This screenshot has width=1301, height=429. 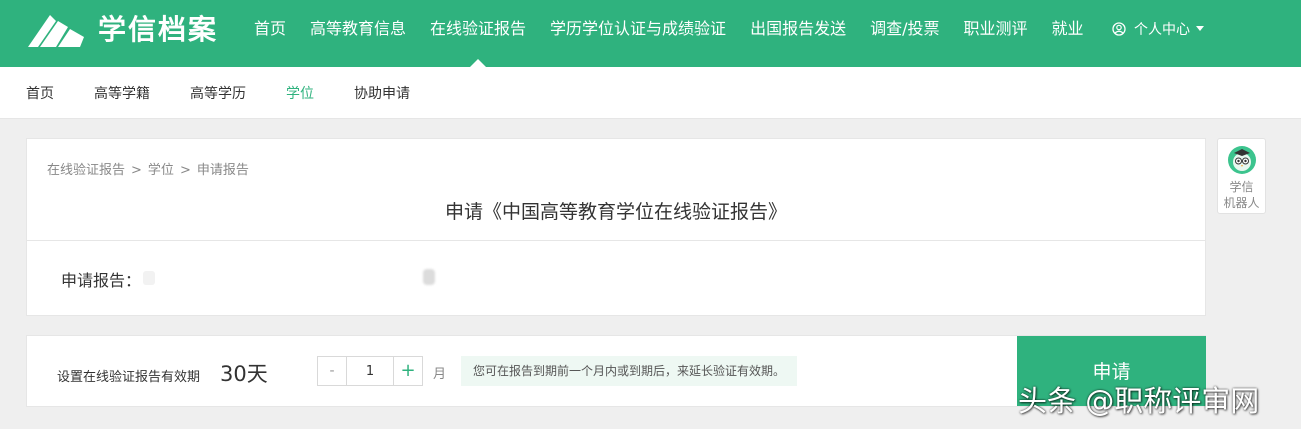 I want to click on caret-down-icon, so click(x=1200, y=28).